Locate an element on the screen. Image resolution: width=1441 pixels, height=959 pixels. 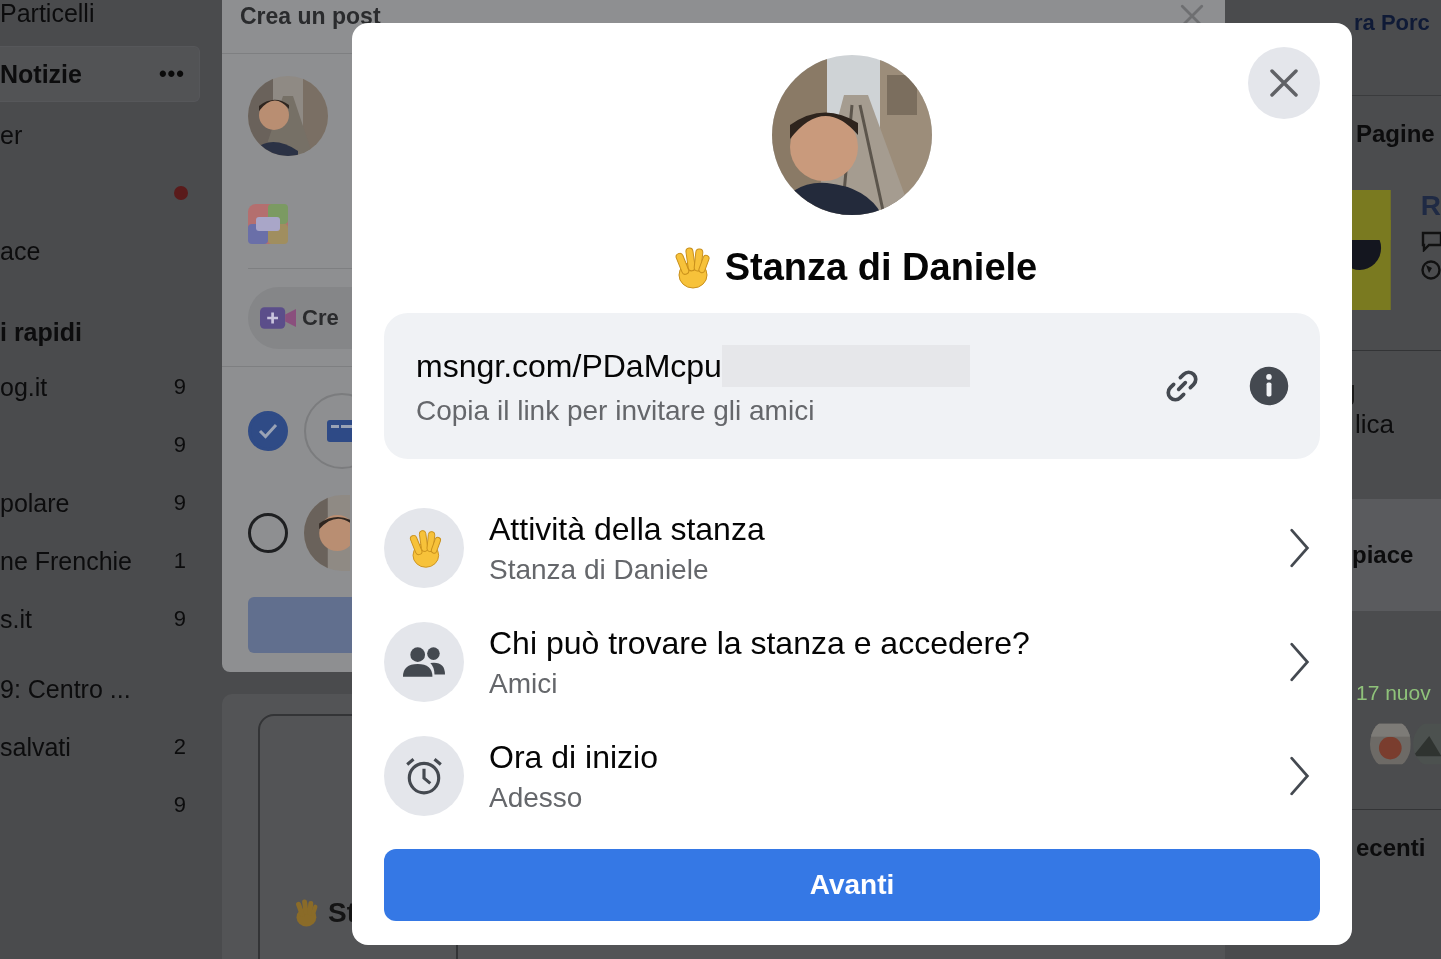
room-title: Stanza di Daniele is located at coordinates (881, 267).